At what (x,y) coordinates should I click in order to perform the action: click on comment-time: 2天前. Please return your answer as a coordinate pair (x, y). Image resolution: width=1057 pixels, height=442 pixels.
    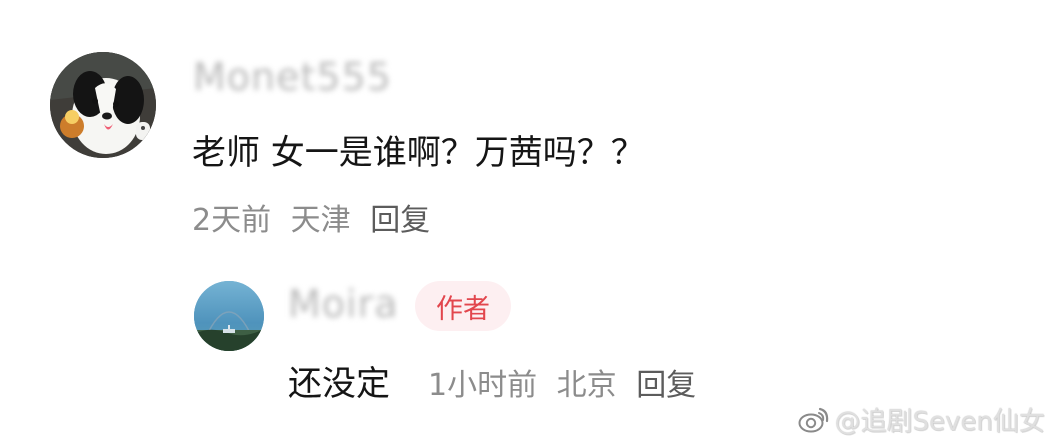
    Looking at the image, I should click on (232, 220).